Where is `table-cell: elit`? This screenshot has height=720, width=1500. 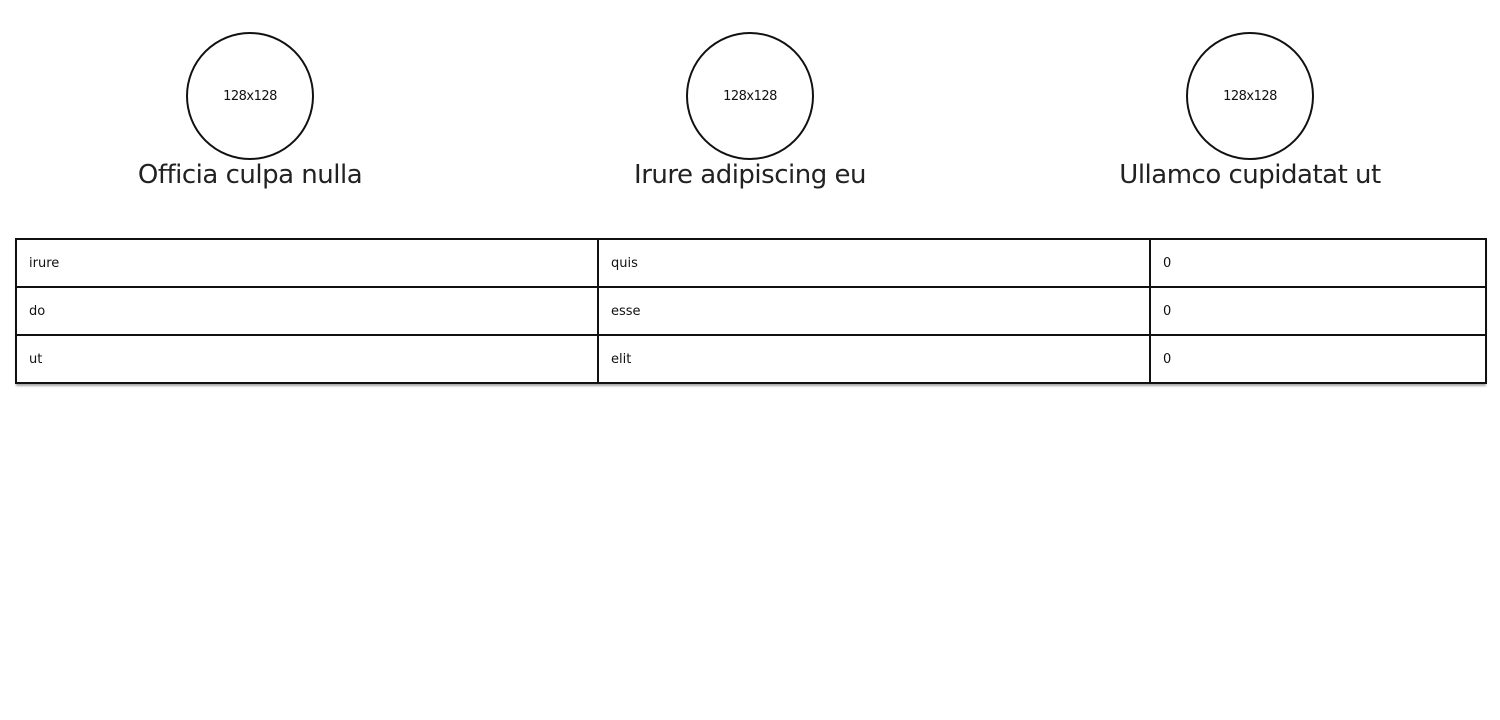 table-cell: elit is located at coordinates (874, 359).